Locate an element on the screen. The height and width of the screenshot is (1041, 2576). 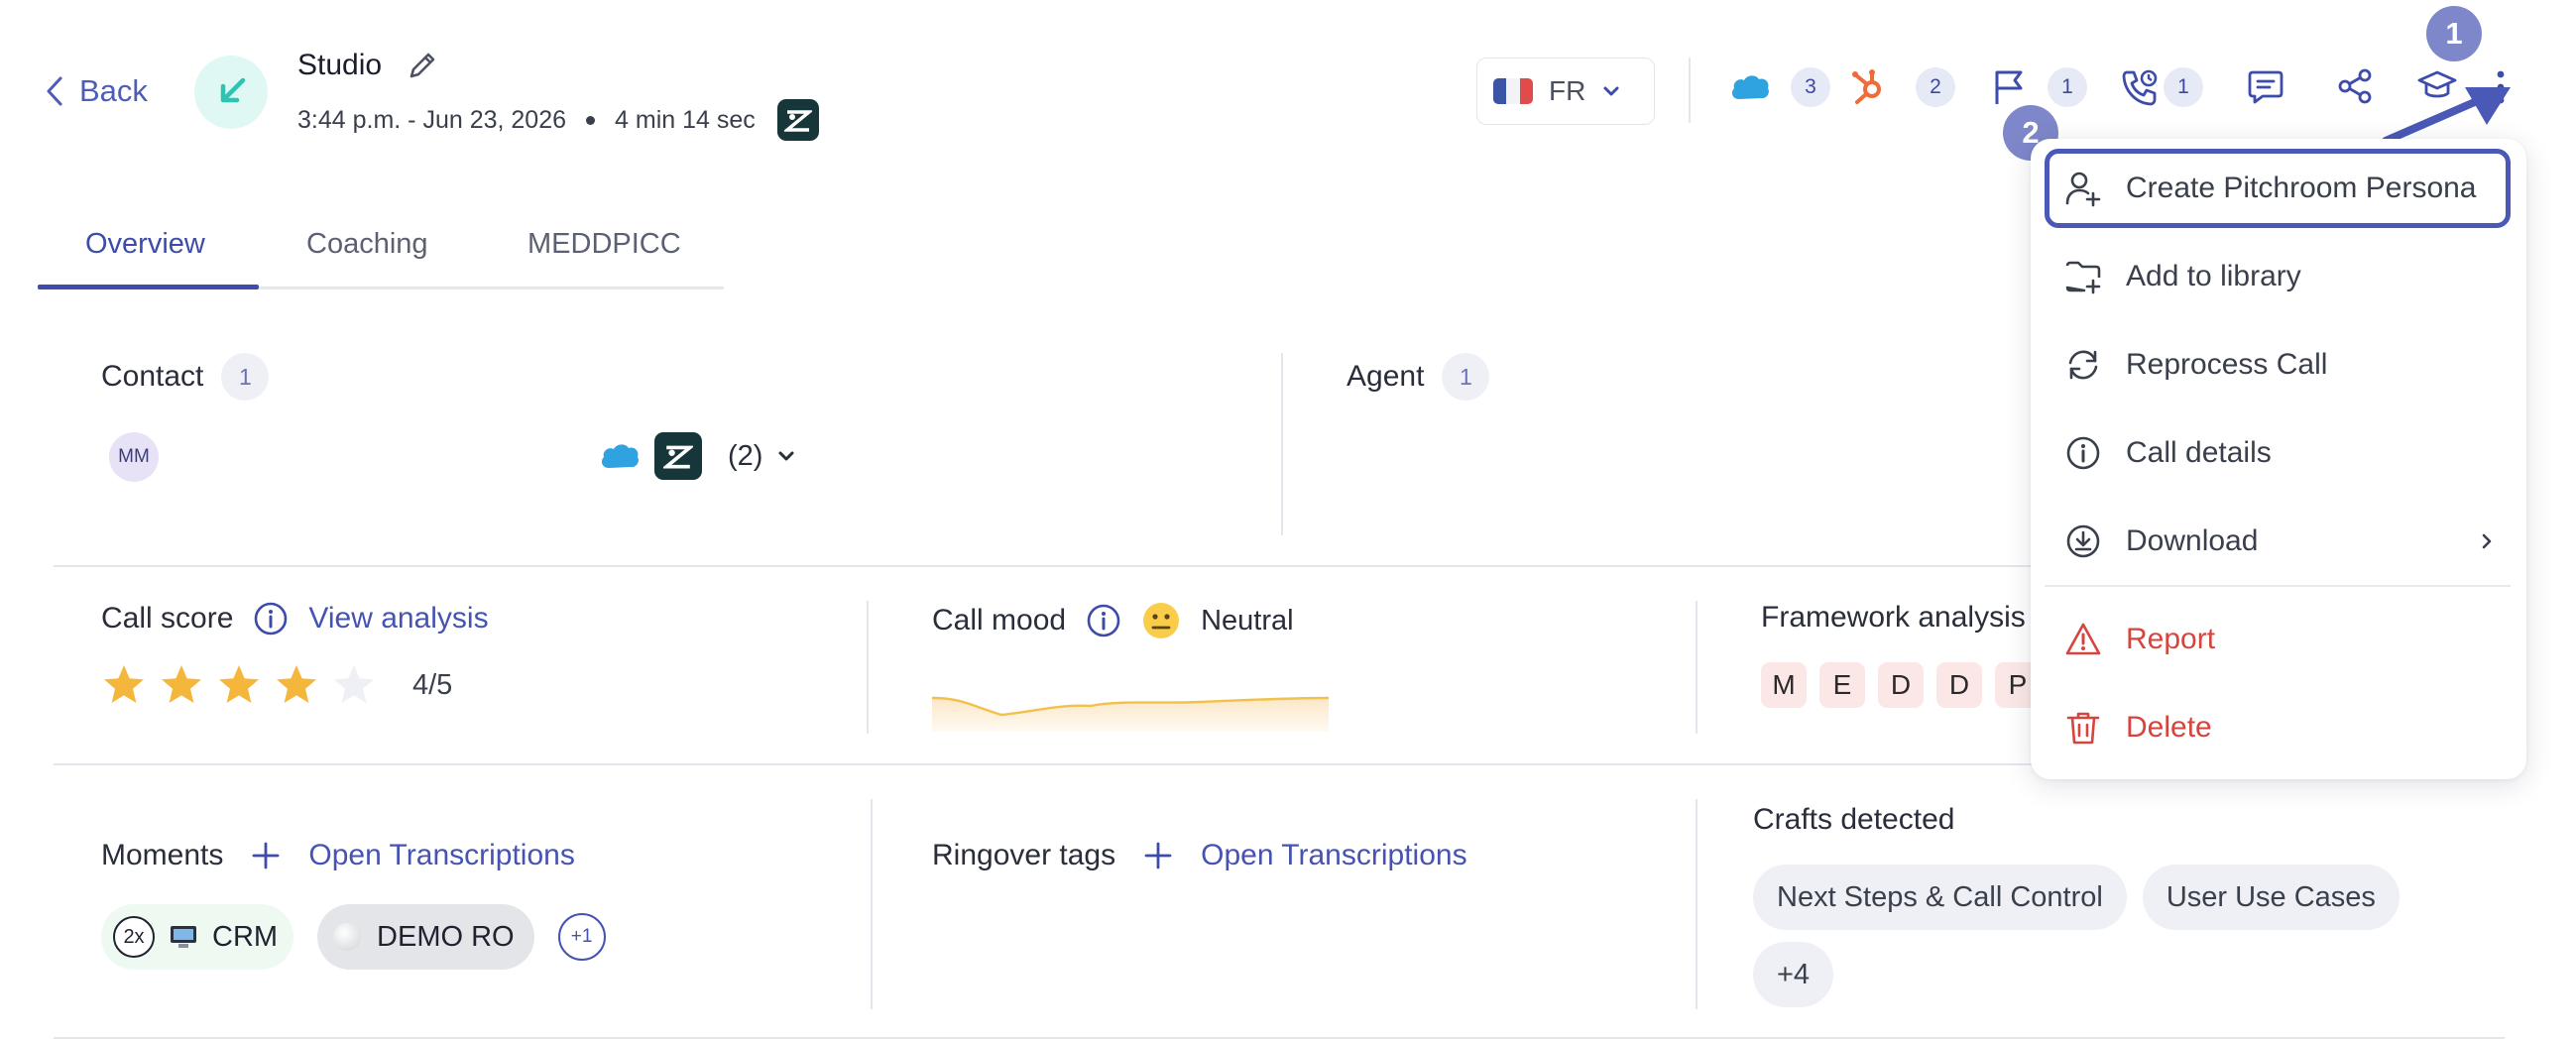
contact-avatar: MM is located at coordinates (134, 457).